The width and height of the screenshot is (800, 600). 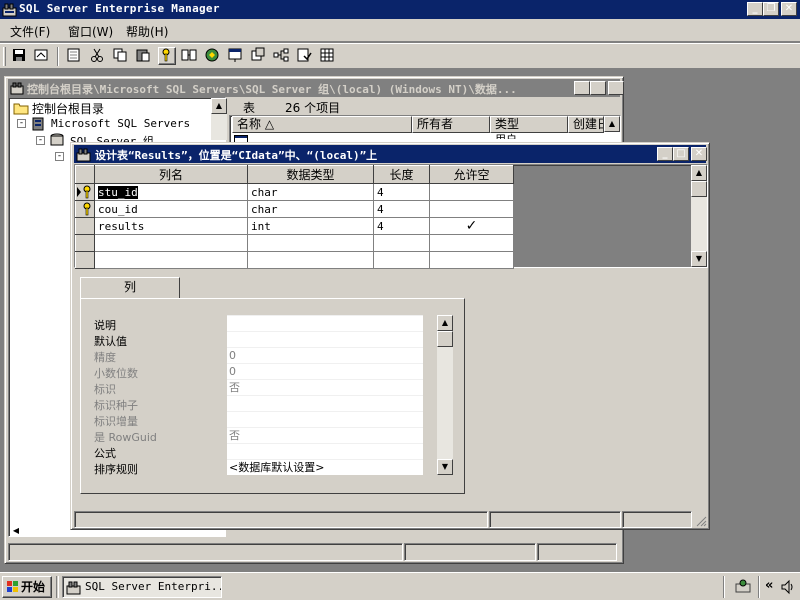 What do you see at coordinates (401, 174) in the screenshot?
I see `column-header-length: 长度` at bounding box center [401, 174].